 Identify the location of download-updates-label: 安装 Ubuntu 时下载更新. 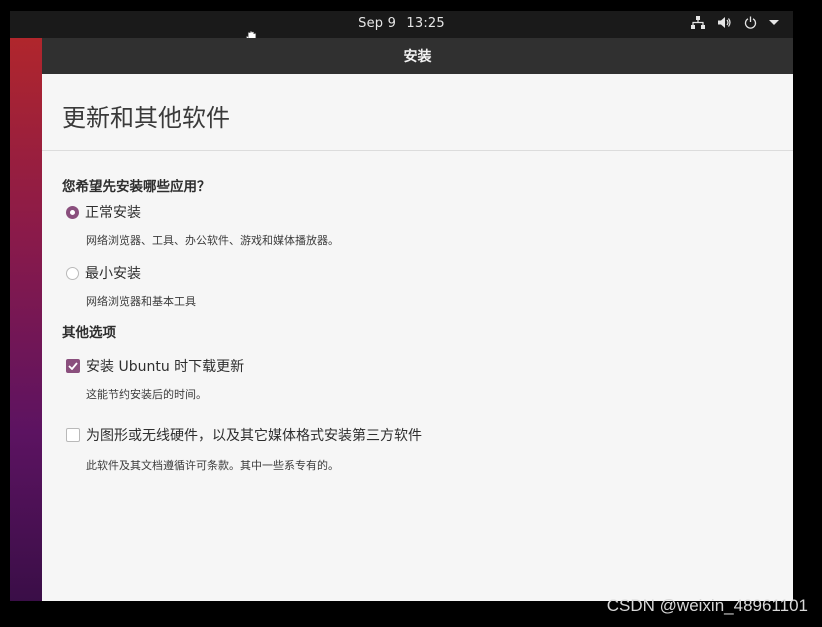
(165, 367).